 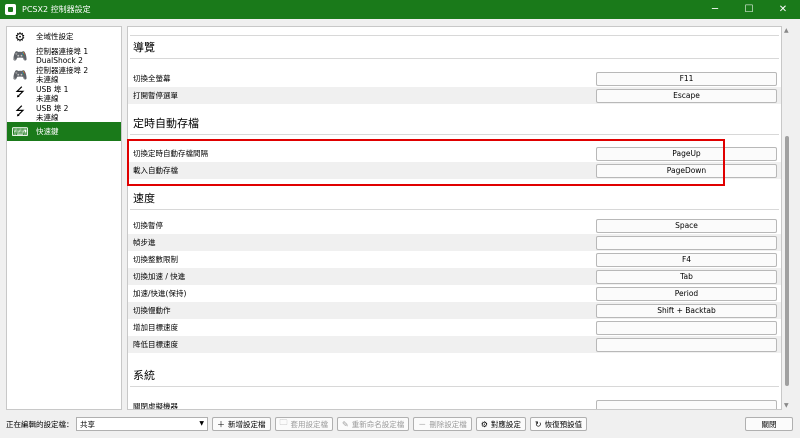 What do you see at coordinates (148, 225) in the screenshot?
I see `hotkey-label: 切換暫停` at bounding box center [148, 225].